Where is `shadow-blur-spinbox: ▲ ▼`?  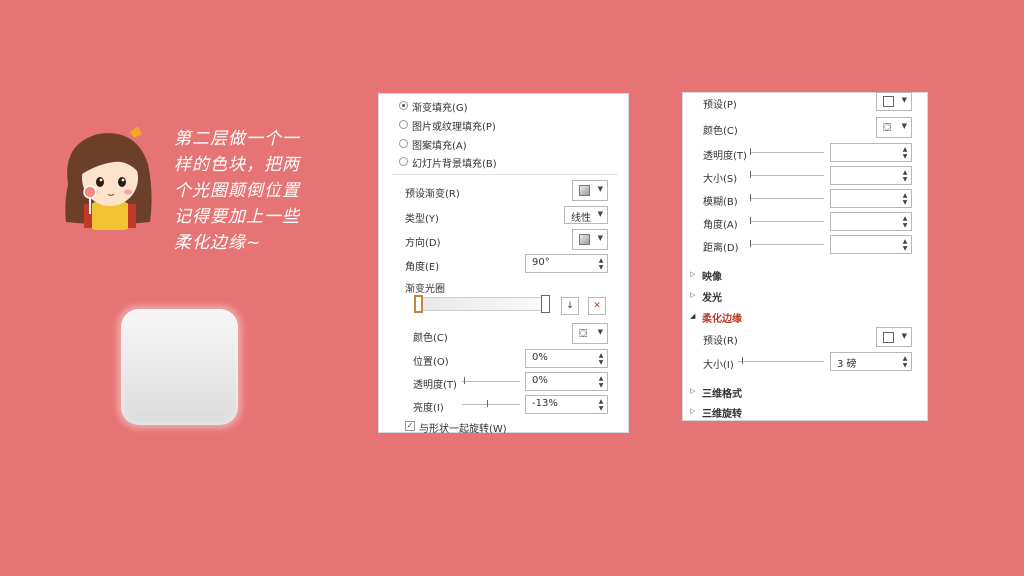 shadow-blur-spinbox: ▲ ▼ is located at coordinates (871, 198).